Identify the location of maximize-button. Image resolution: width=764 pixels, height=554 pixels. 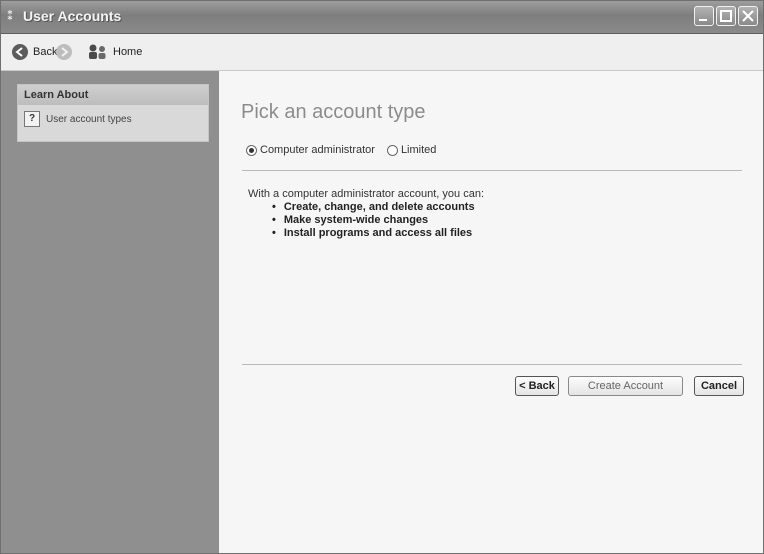
(726, 16).